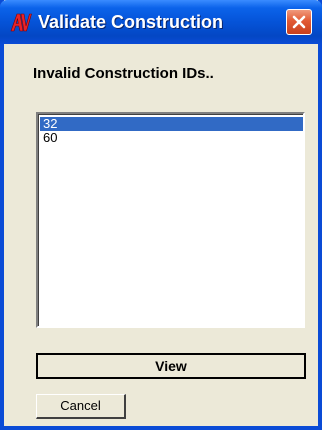 The image size is (322, 430). I want to click on app-logo-icon, so click(21, 22).